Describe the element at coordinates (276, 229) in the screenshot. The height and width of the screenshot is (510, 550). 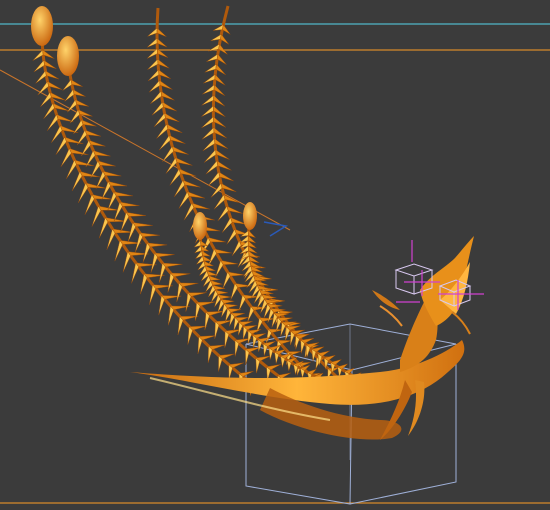
I see `marker-icon` at that location.